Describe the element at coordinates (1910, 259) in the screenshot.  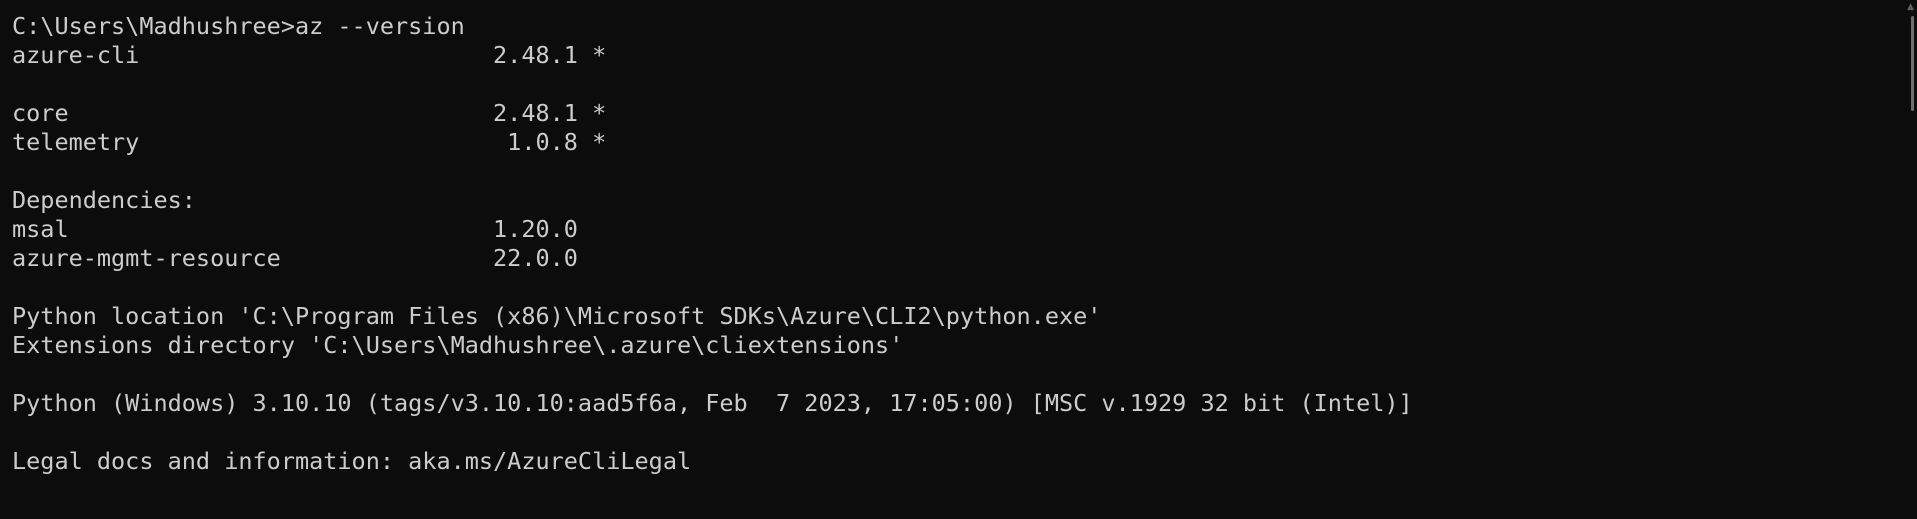
I see `vertical-scrollbar: ▲` at that location.